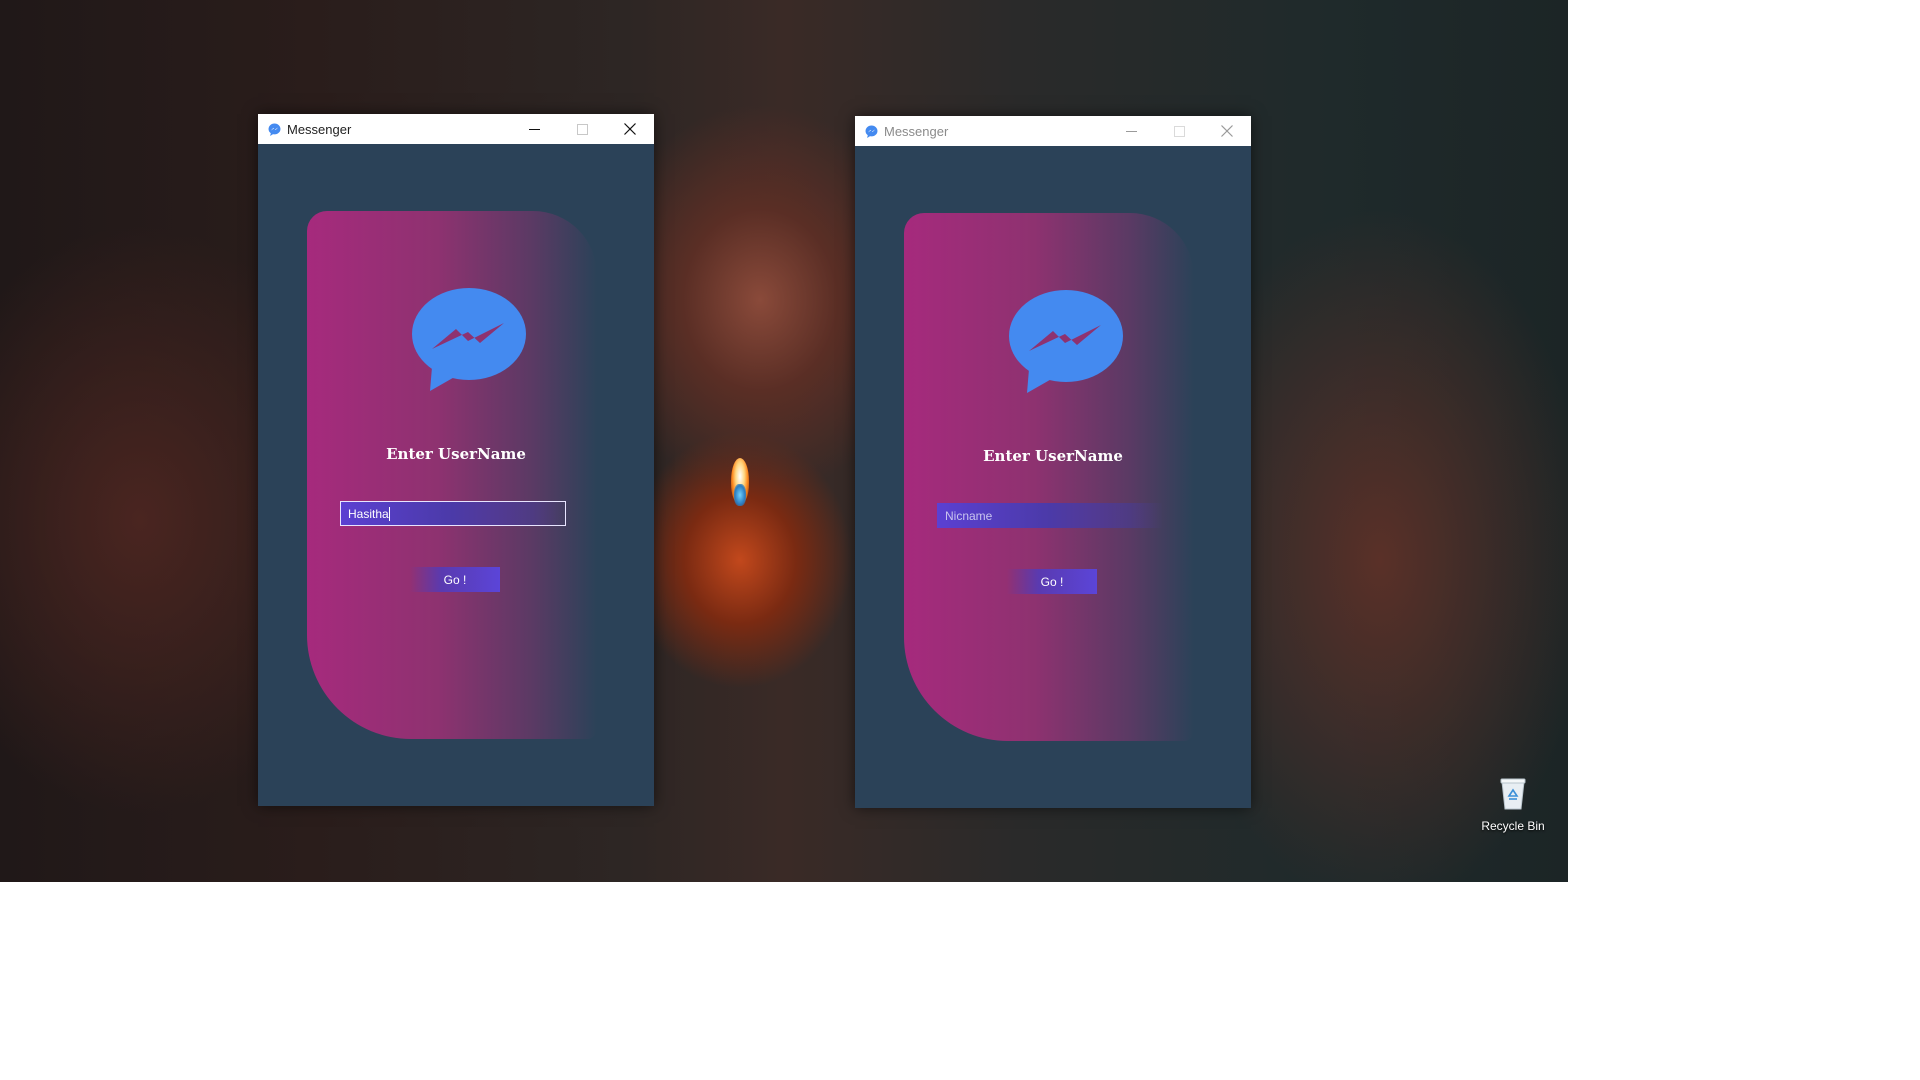 The width and height of the screenshot is (1920, 1080). I want to click on text-caret, so click(389, 514).